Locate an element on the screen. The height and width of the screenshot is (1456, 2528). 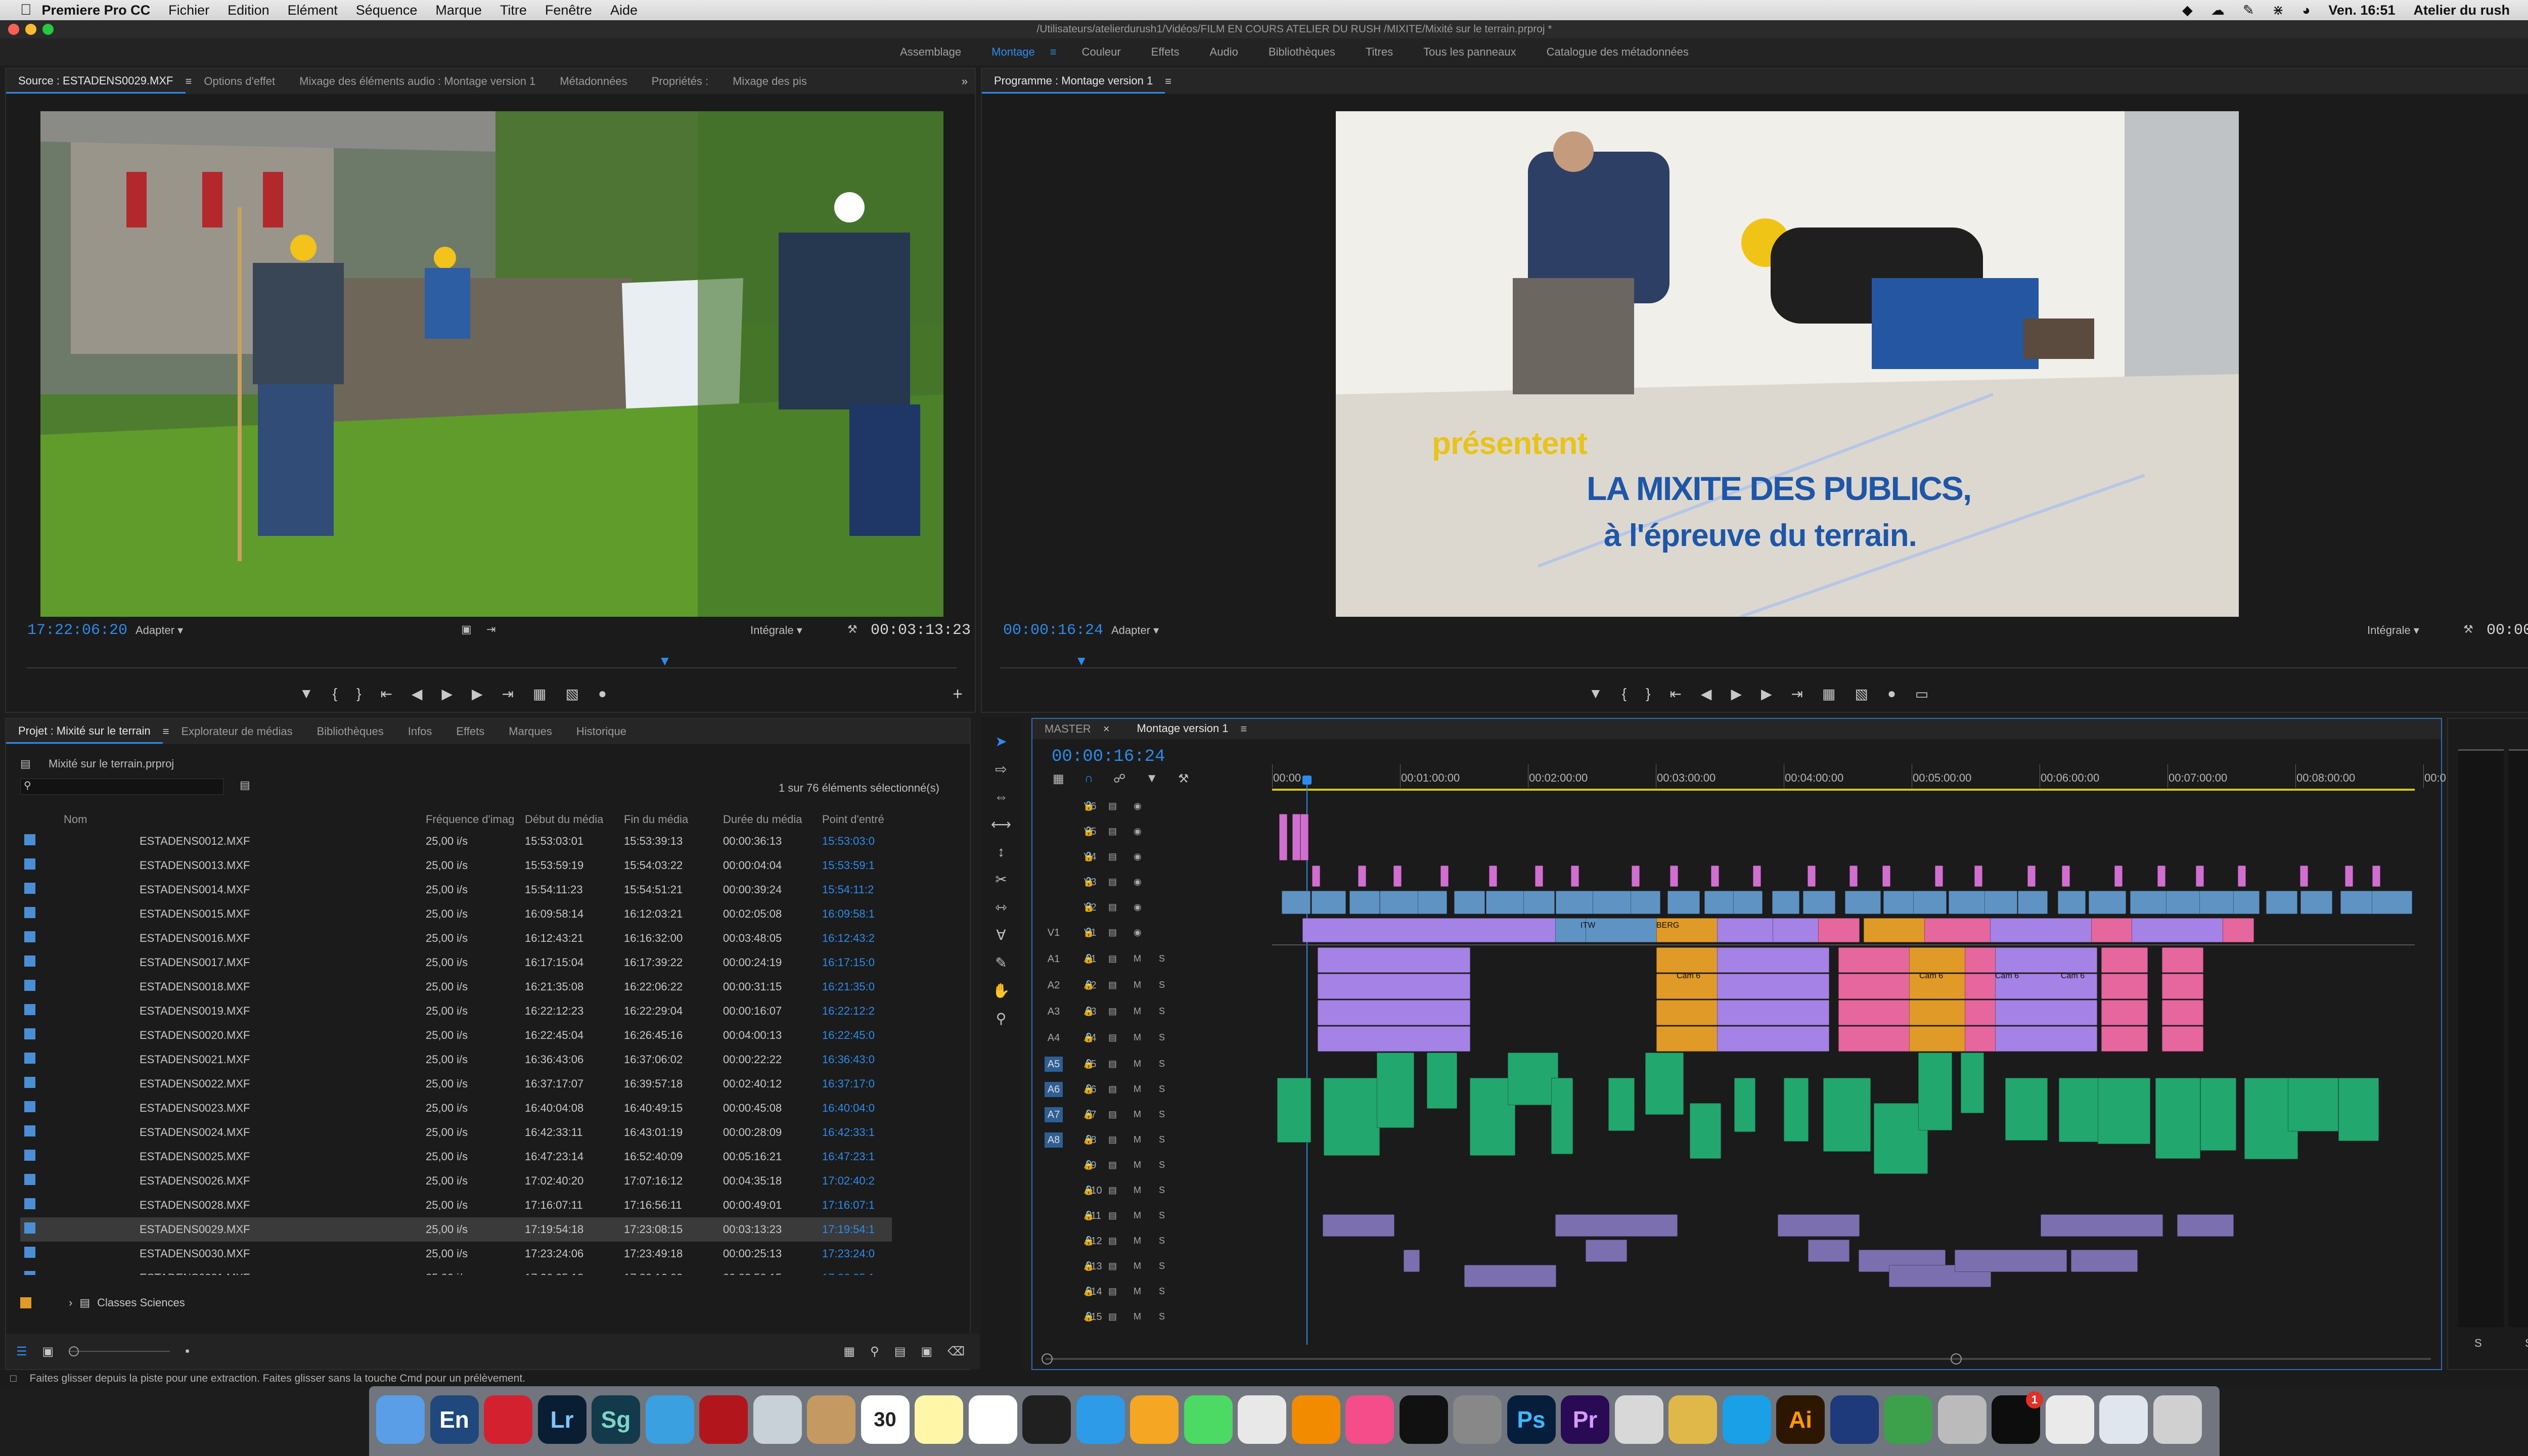
source-patch: A6 is located at coordinates (1054, 1089).